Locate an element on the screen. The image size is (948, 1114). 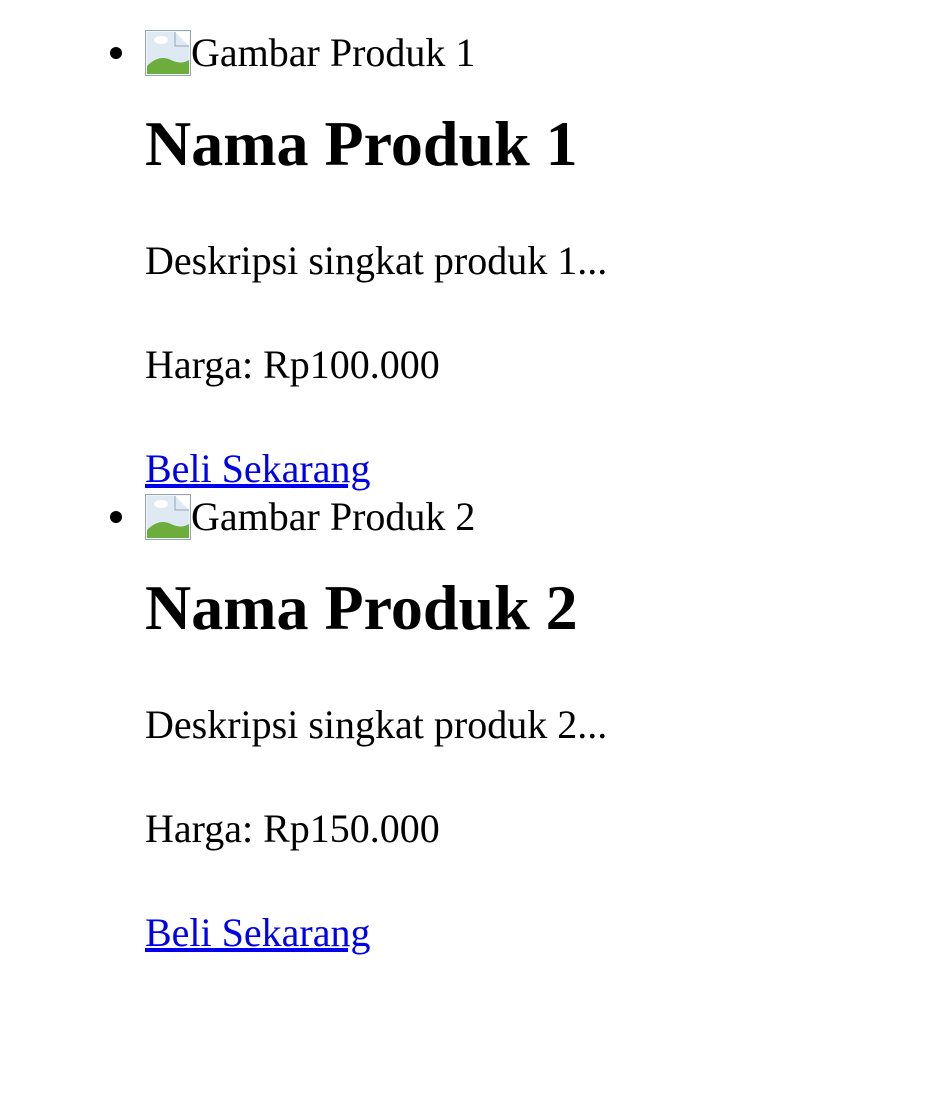
product-name: Nama Produk 1 is located at coordinates (361, 143).